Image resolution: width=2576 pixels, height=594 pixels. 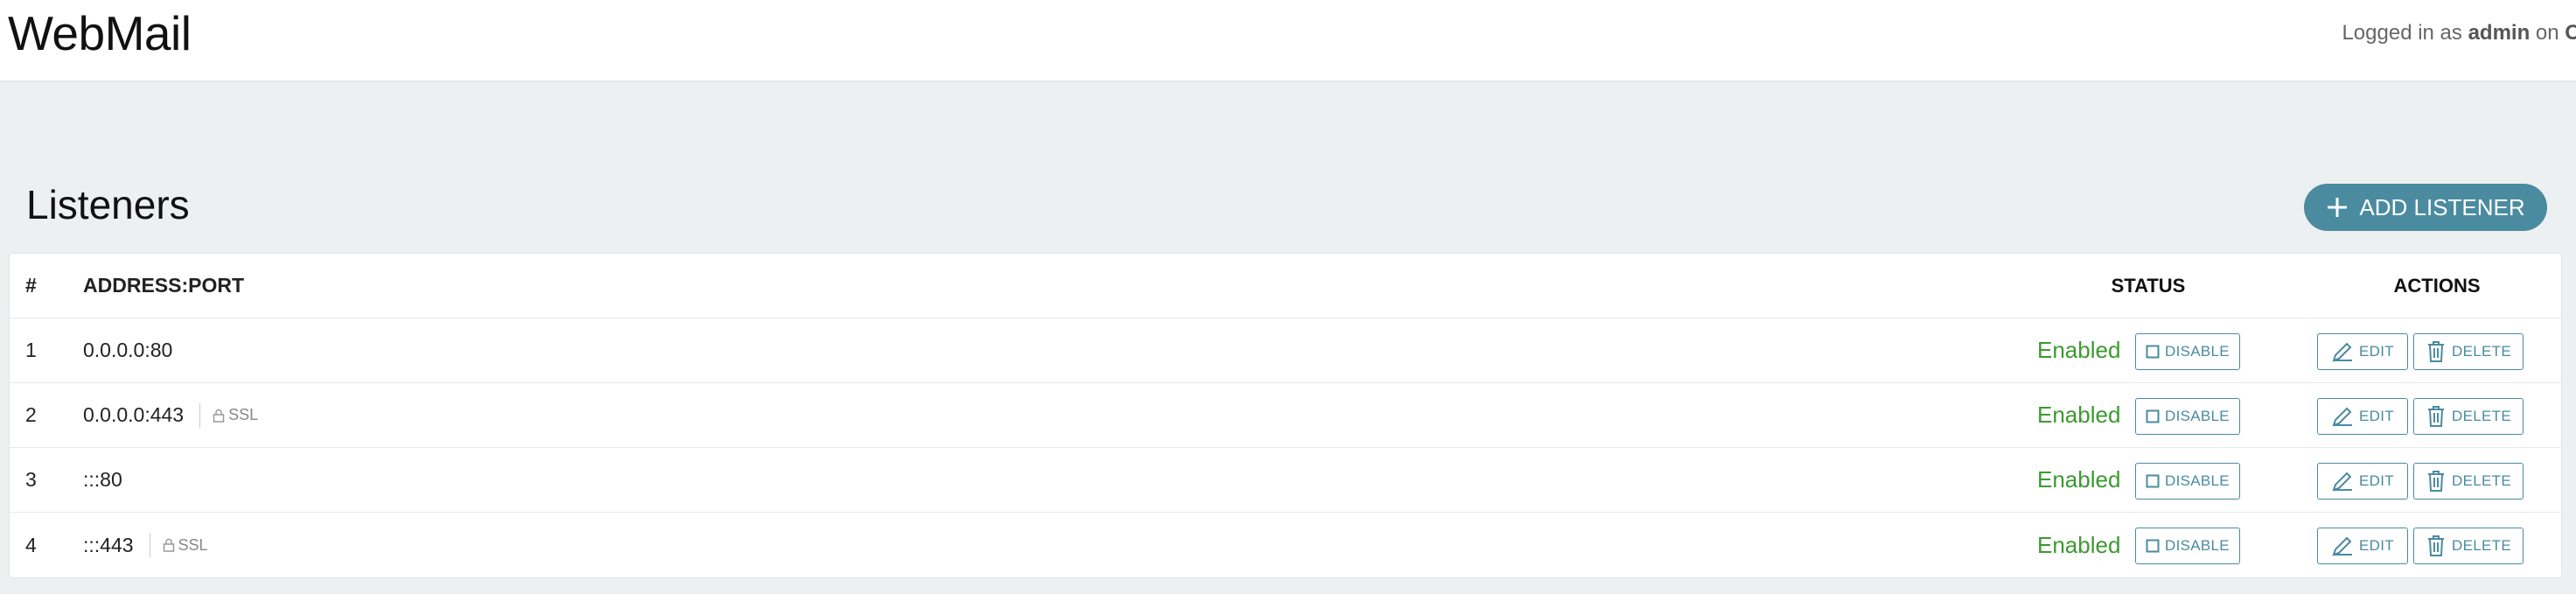 What do you see at coordinates (1285, 350) in the screenshot?
I see `table-row: 1 0.0.0.0:80 Enabled DISABLE EDIT DELETE` at bounding box center [1285, 350].